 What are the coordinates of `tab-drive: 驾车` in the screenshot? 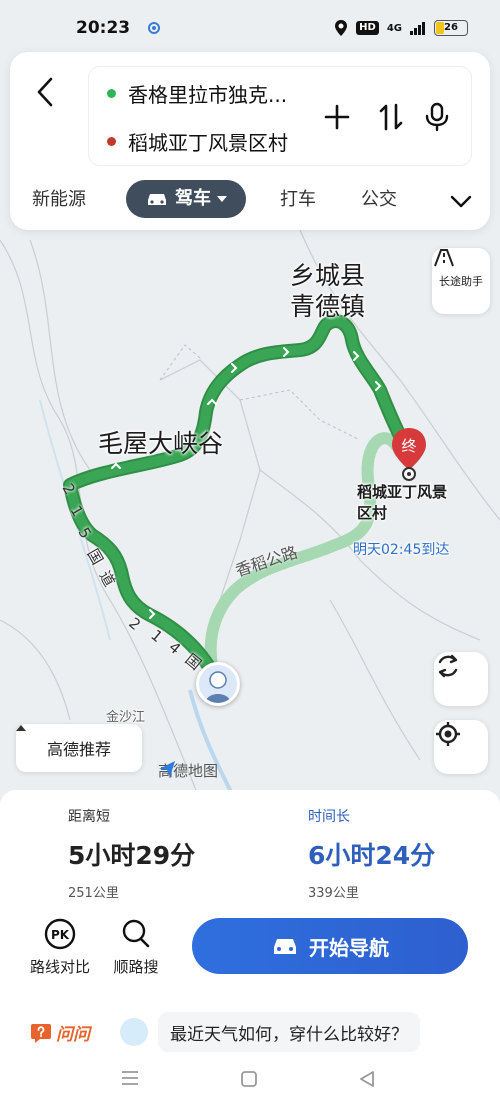 It's located at (186, 199).